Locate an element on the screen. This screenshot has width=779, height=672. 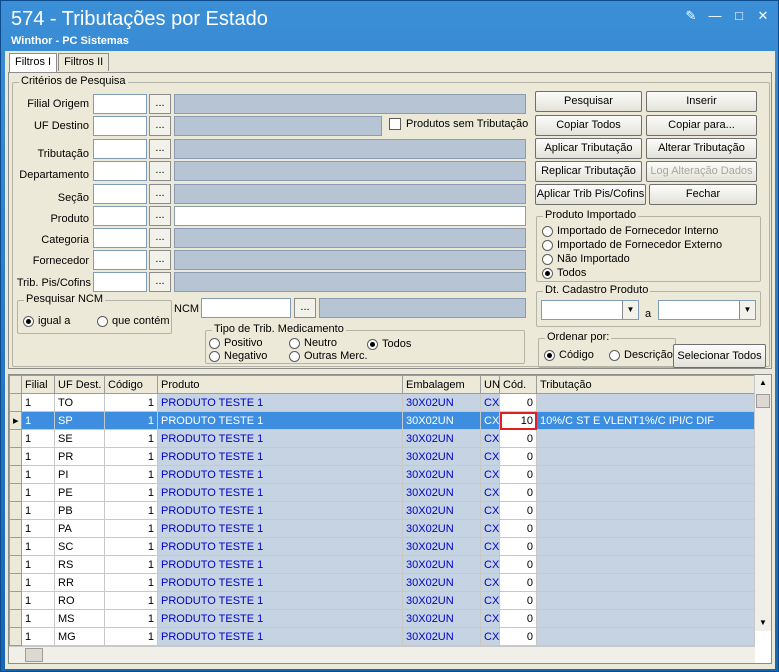
ncm-input is located at coordinates (246, 308).